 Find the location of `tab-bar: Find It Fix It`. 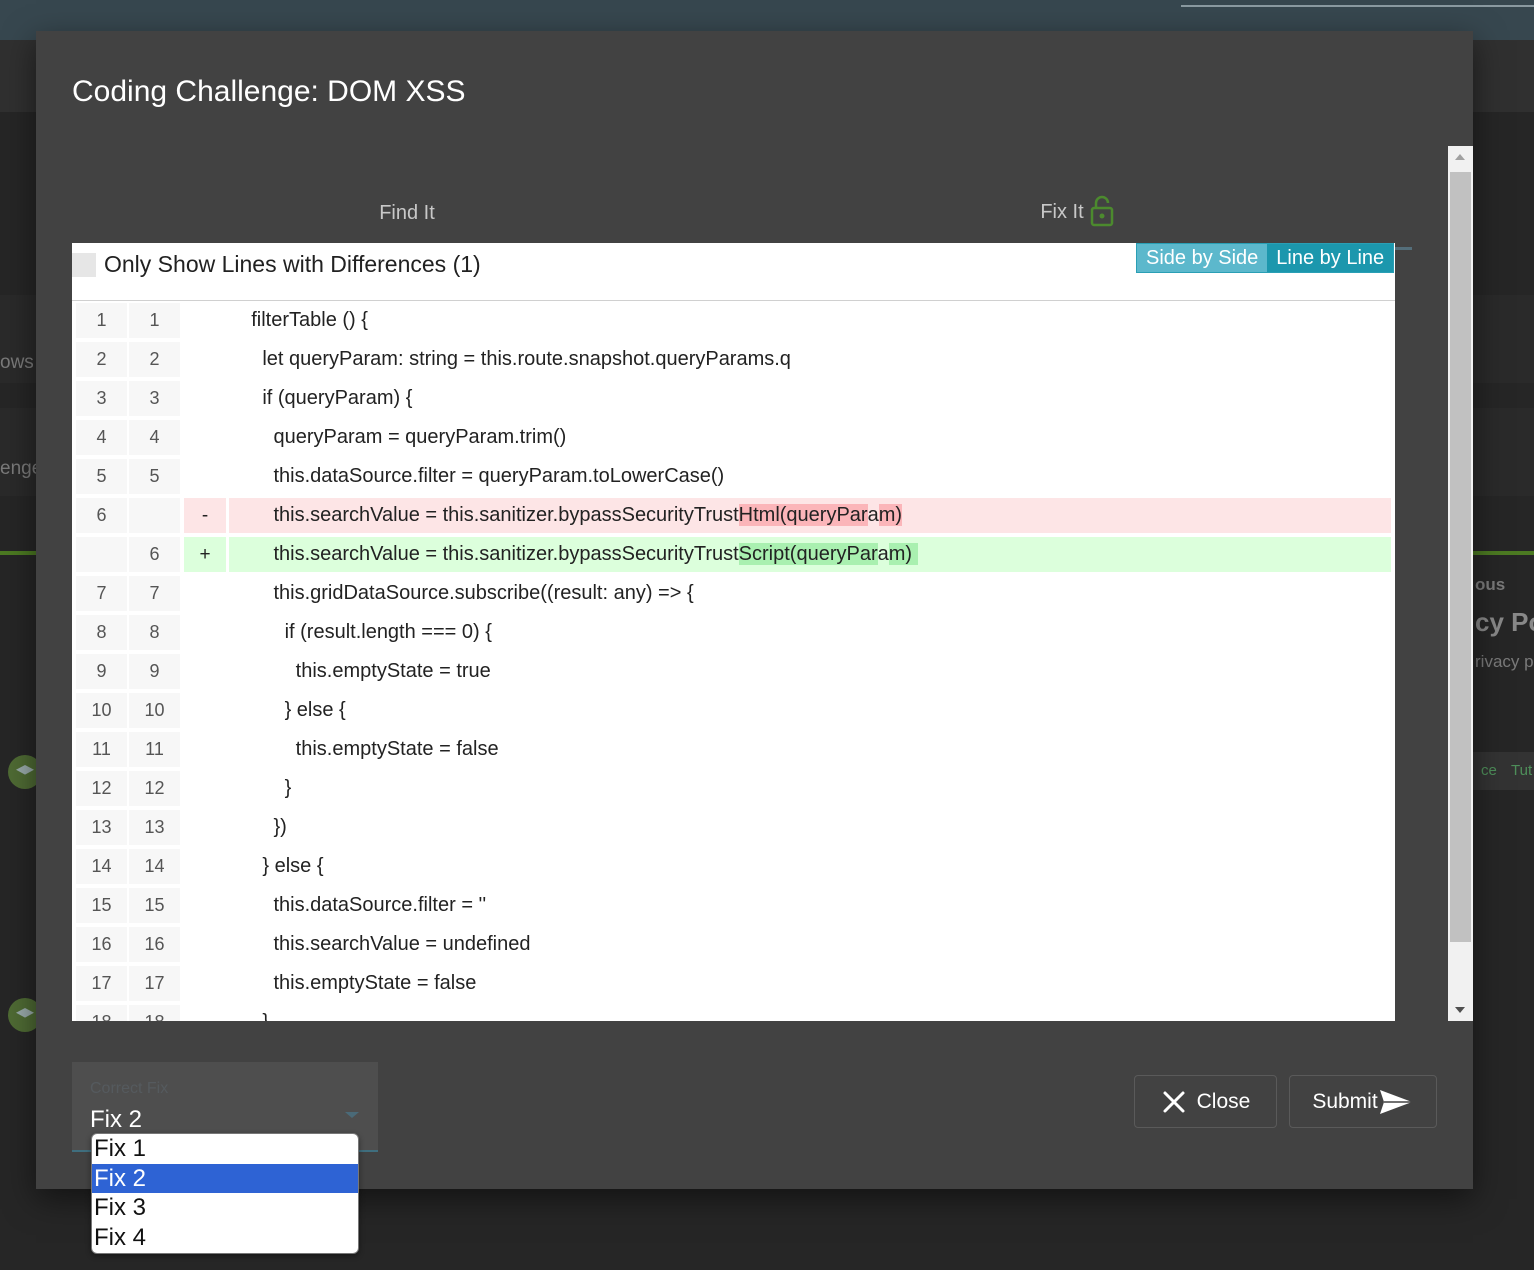

tab-bar: Find It Fix It is located at coordinates (742, 214).